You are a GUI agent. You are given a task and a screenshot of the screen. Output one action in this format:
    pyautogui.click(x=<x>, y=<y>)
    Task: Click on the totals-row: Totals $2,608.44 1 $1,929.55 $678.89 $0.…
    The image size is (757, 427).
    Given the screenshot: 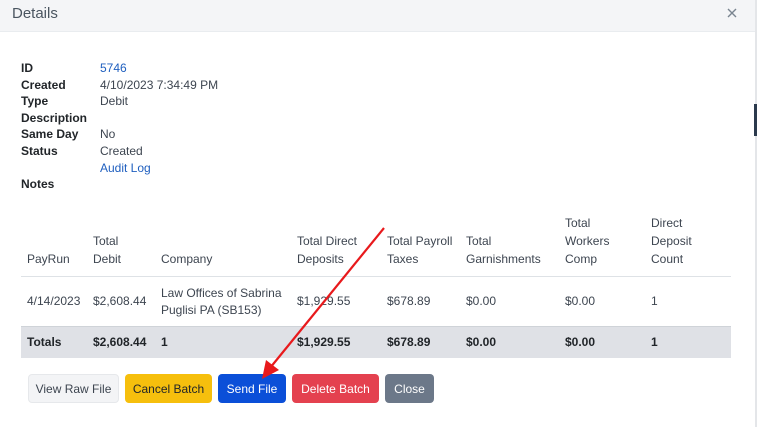 What is the action you would take?
    pyautogui.click(x=376, y=342)
    